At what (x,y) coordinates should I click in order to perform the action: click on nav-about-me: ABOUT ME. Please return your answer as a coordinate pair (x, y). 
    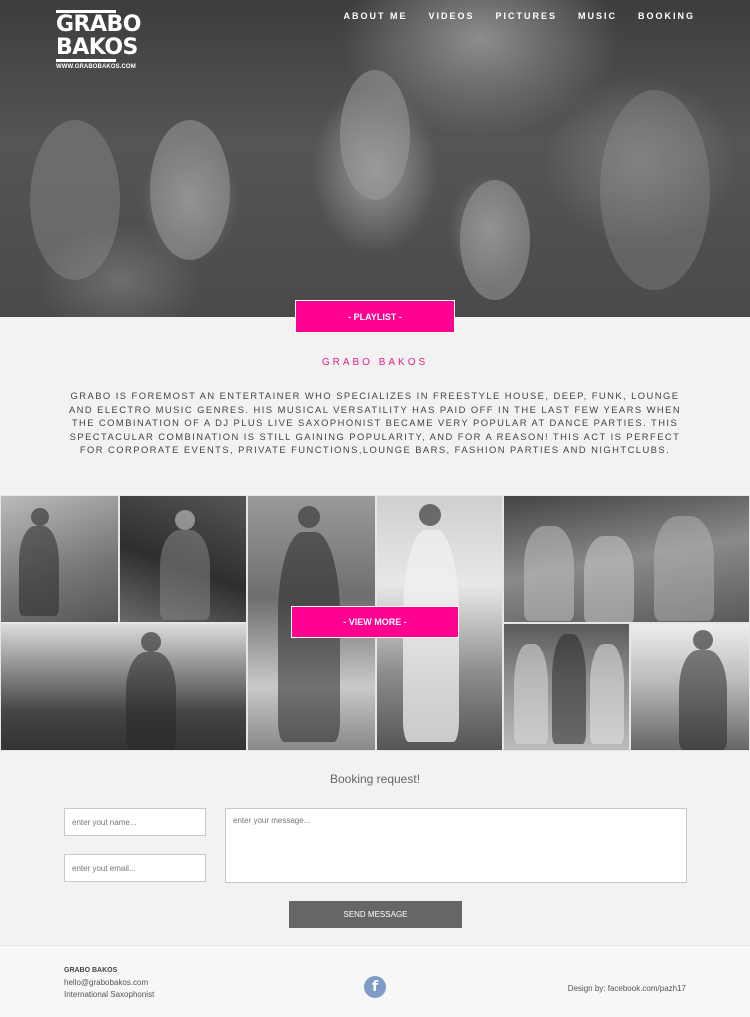
    Looking at the image, I should click on (375, 16).